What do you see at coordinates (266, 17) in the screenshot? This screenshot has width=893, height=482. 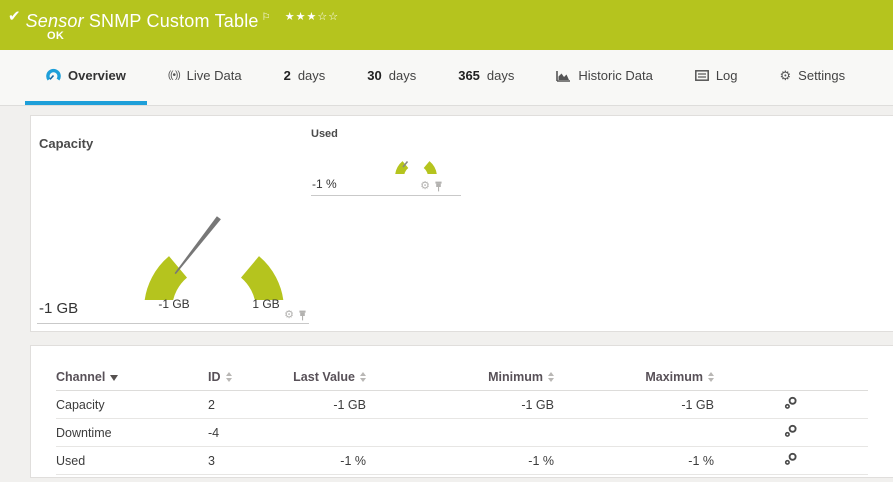 I see `flag-icon: ⚐` at bounding box center [266, 17].